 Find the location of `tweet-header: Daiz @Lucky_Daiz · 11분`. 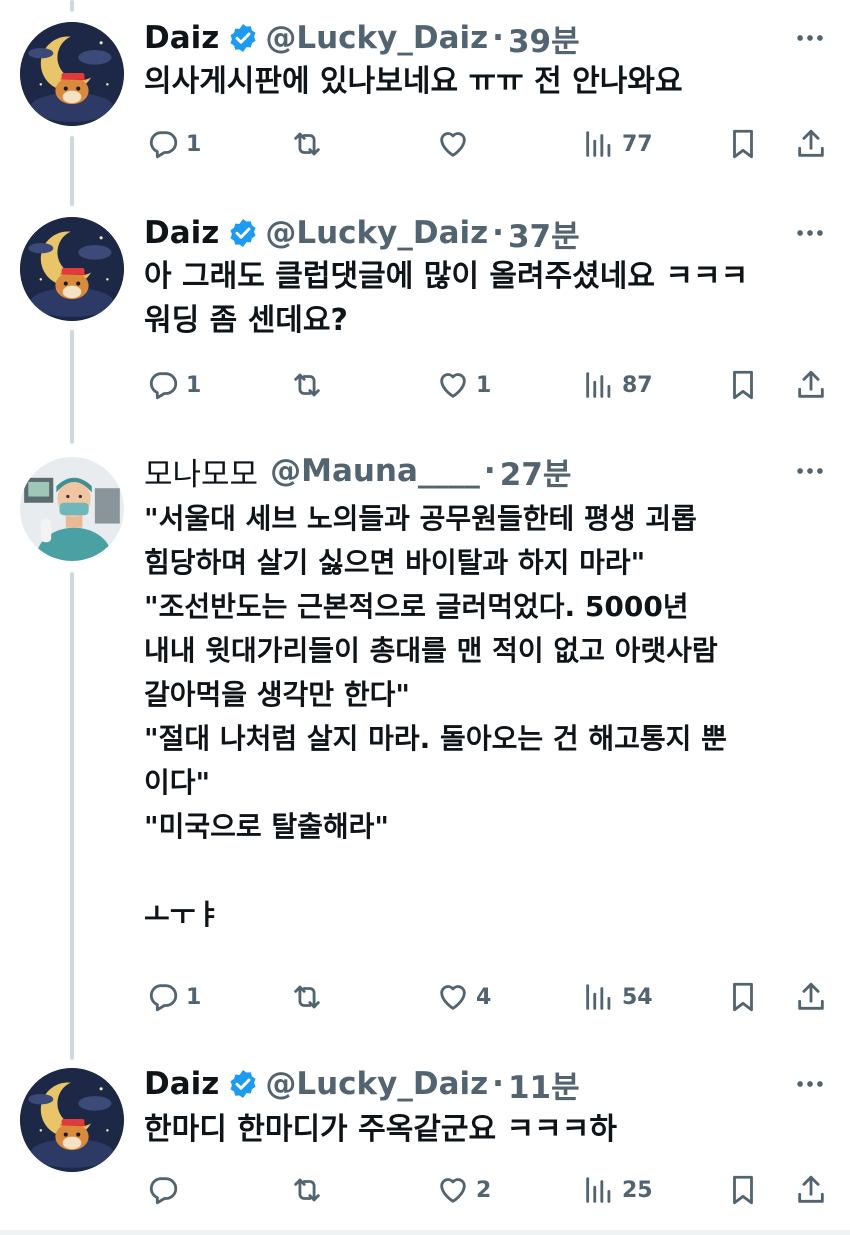

tweet-header: Daiz @Lucky_Daiz · 11분 is located at coordinates (362, 1084).